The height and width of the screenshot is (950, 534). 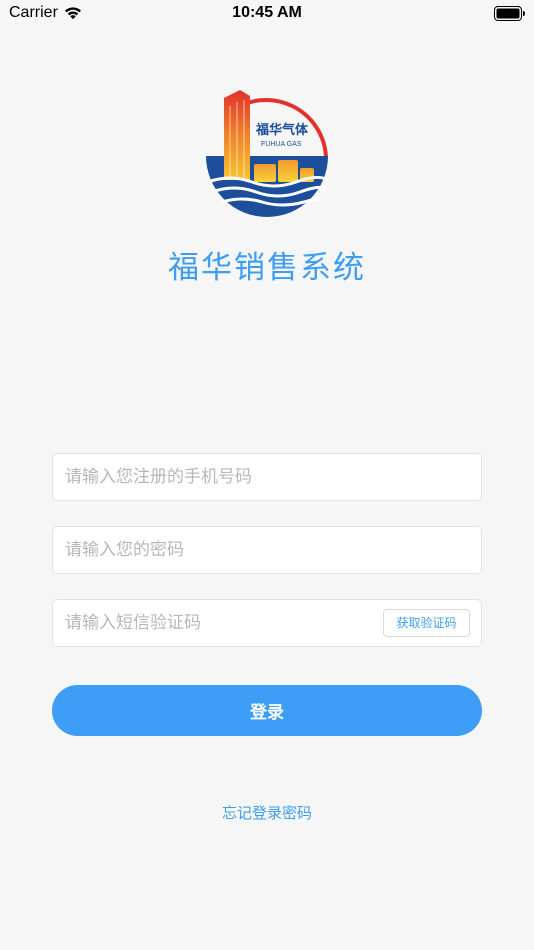 I want to click on get-code-button: 获取验证码, so click(x=426, y=623).